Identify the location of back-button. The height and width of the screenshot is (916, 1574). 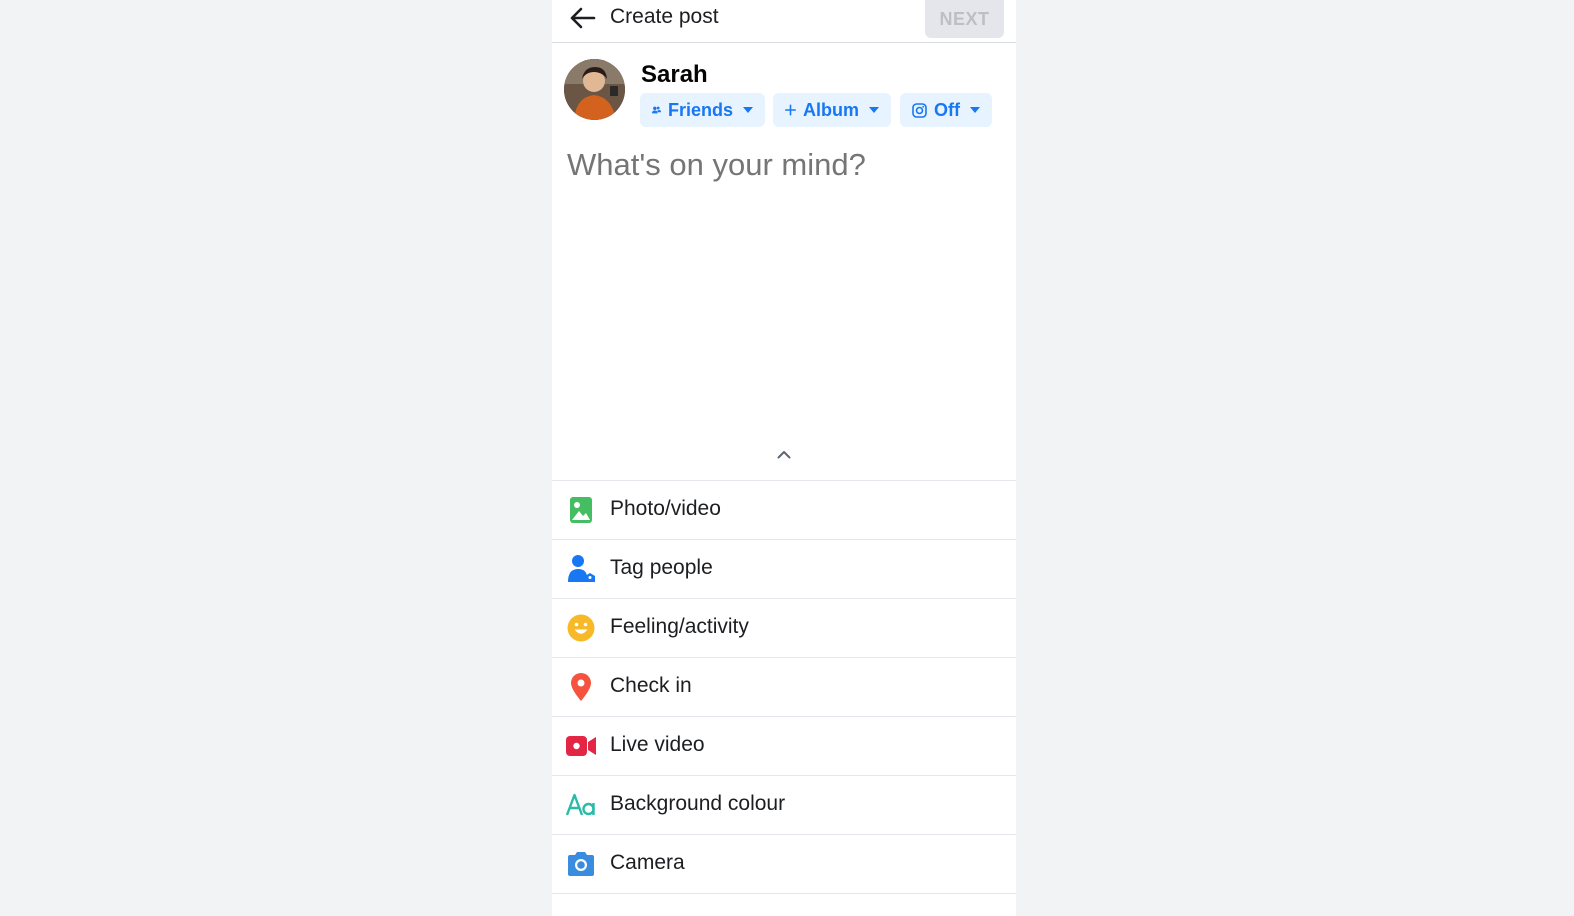
(582, 18).